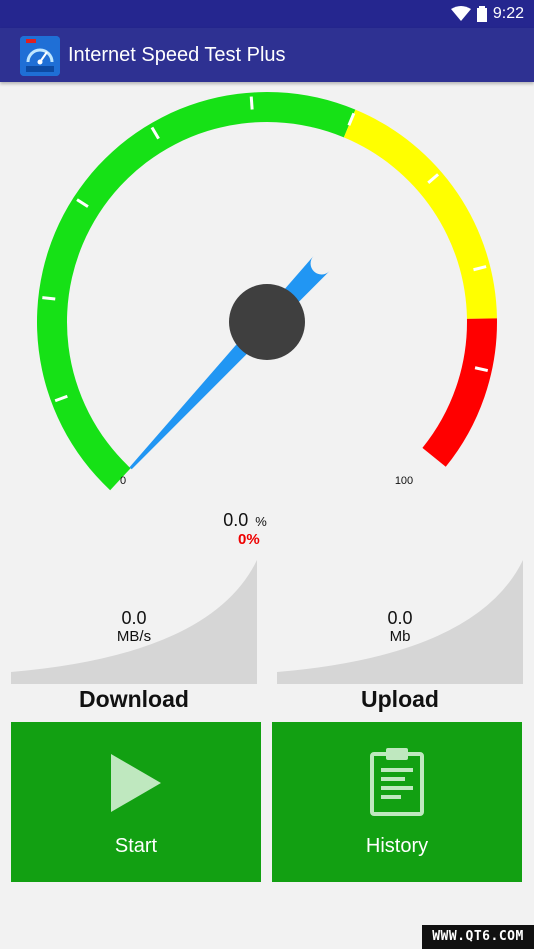 The height and width of the screenshot is (949, 534). I want to click on play-icon, so click(136, 783).